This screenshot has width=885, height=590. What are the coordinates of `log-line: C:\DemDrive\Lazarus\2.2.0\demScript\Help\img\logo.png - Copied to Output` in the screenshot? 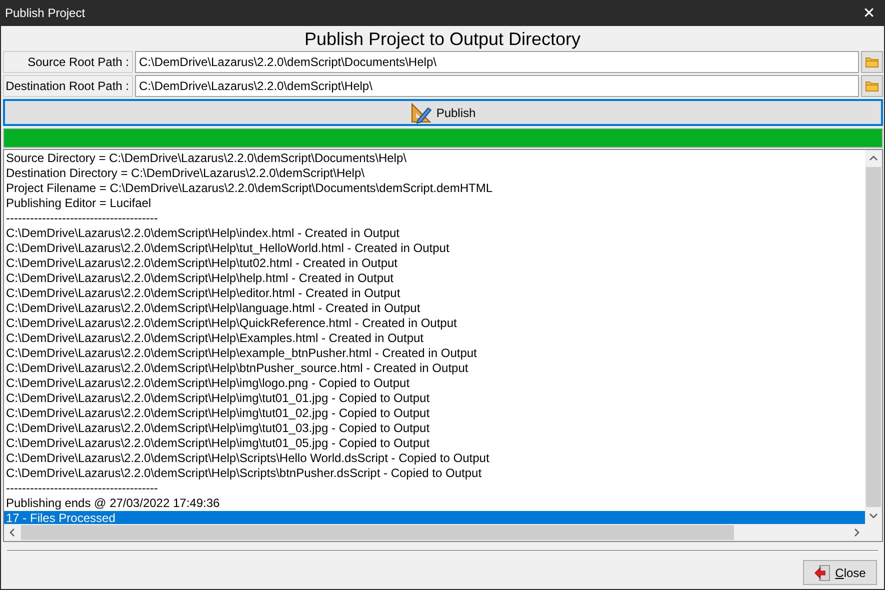 It's located at (434, 383).